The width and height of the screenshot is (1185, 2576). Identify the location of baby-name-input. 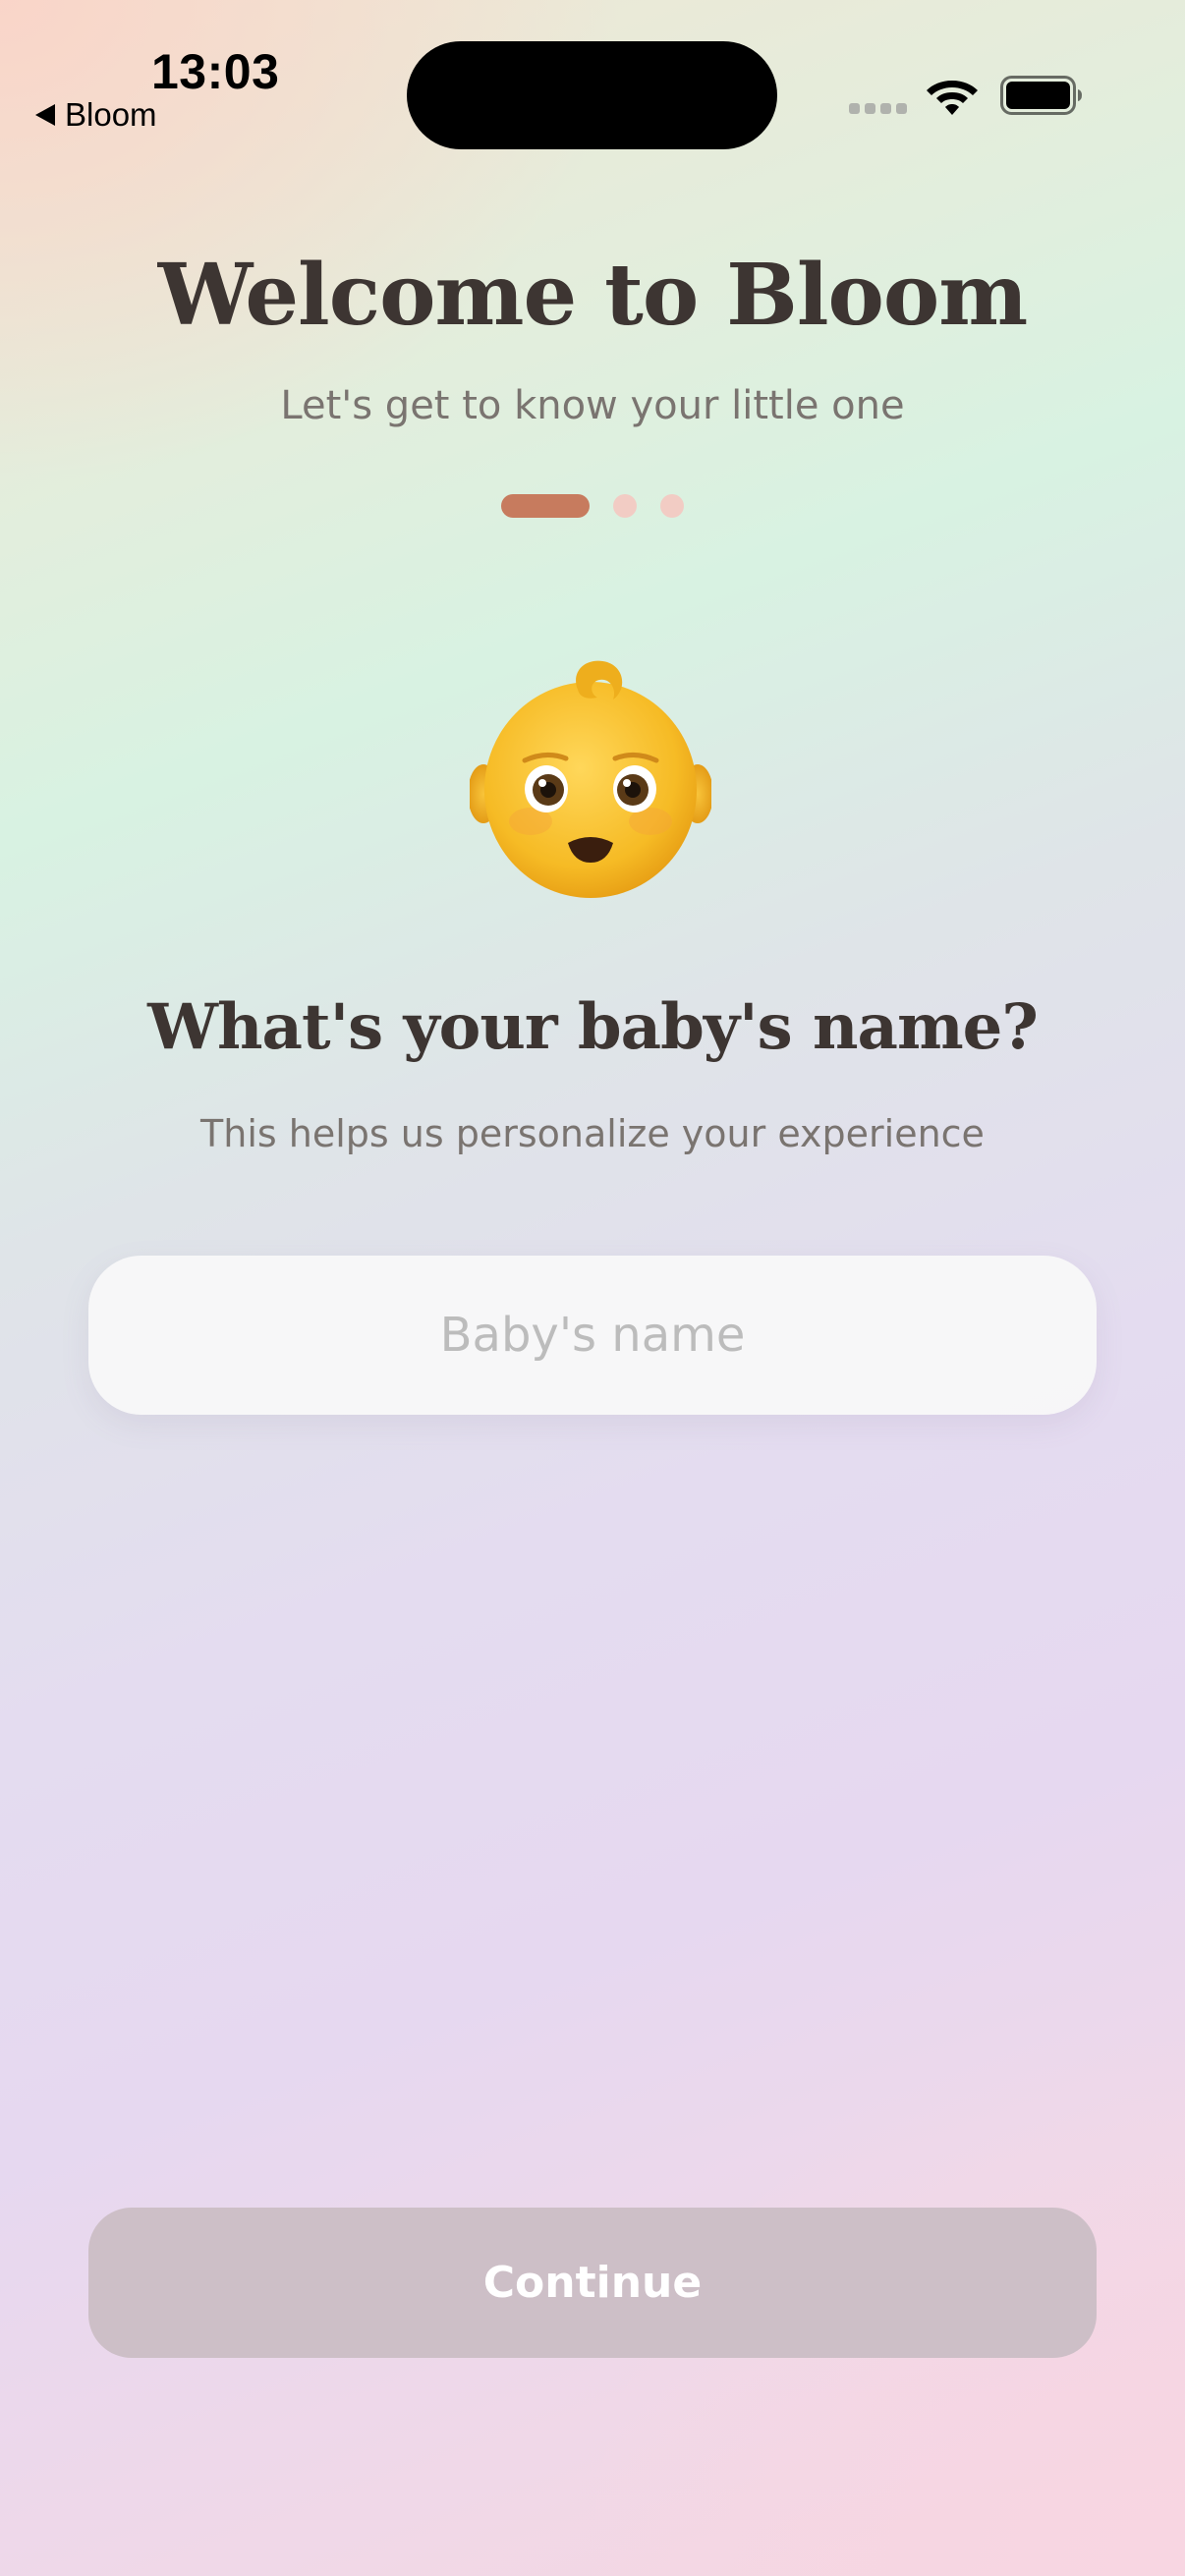
(592, 1335).